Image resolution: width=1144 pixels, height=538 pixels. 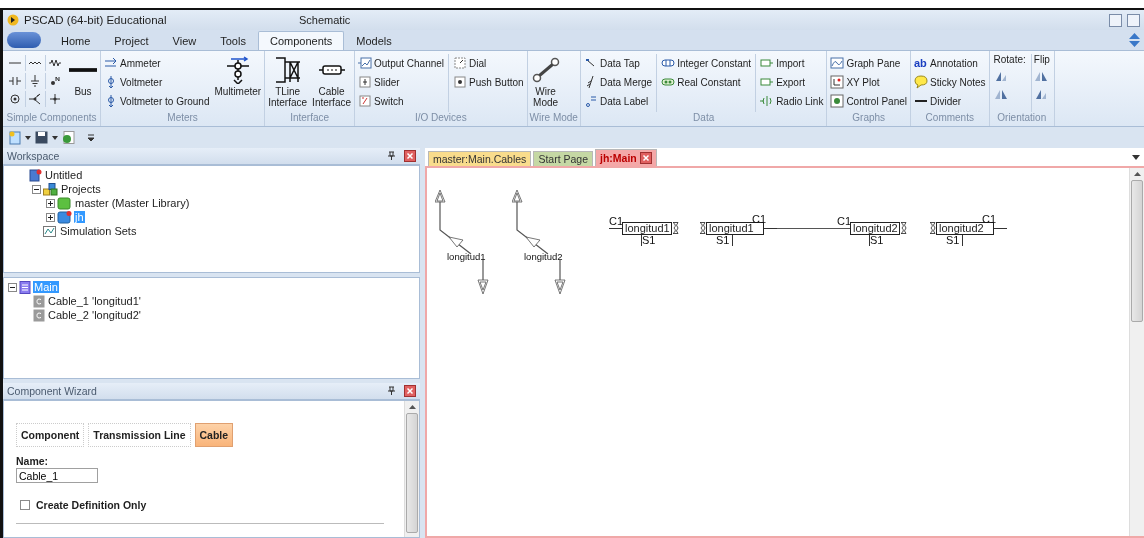 What do you see at coordinates (626, 157) in the screenshot?
I see `document-tab: jh:Main` at bounding box center [626, 157].